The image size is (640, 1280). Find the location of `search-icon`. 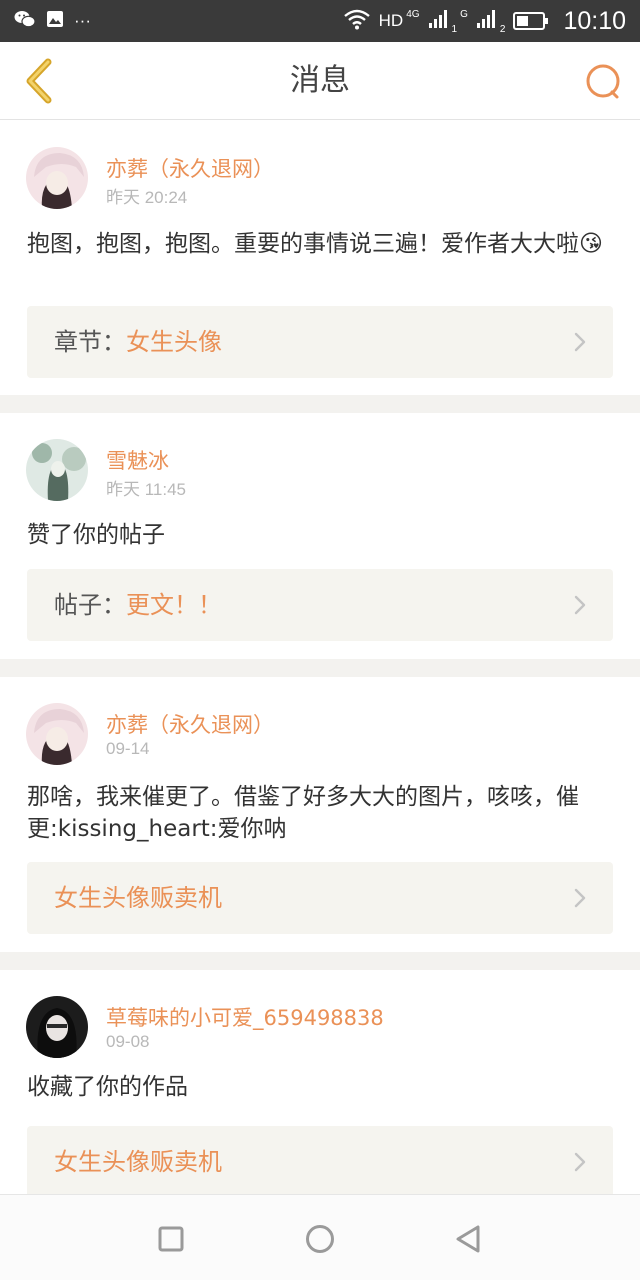

search-icon is located at coordinates (603, 81).